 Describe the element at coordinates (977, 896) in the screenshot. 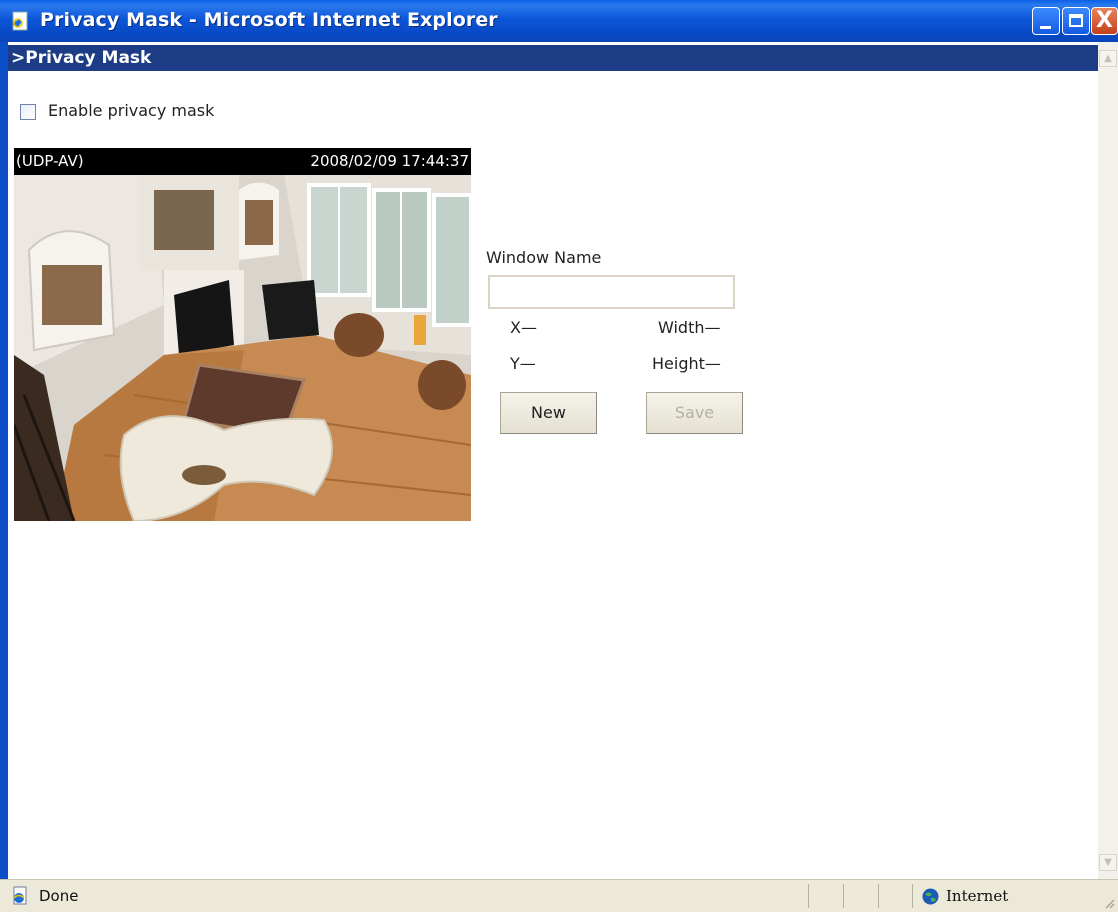

I see `security-zone-label: Internet` at that location.